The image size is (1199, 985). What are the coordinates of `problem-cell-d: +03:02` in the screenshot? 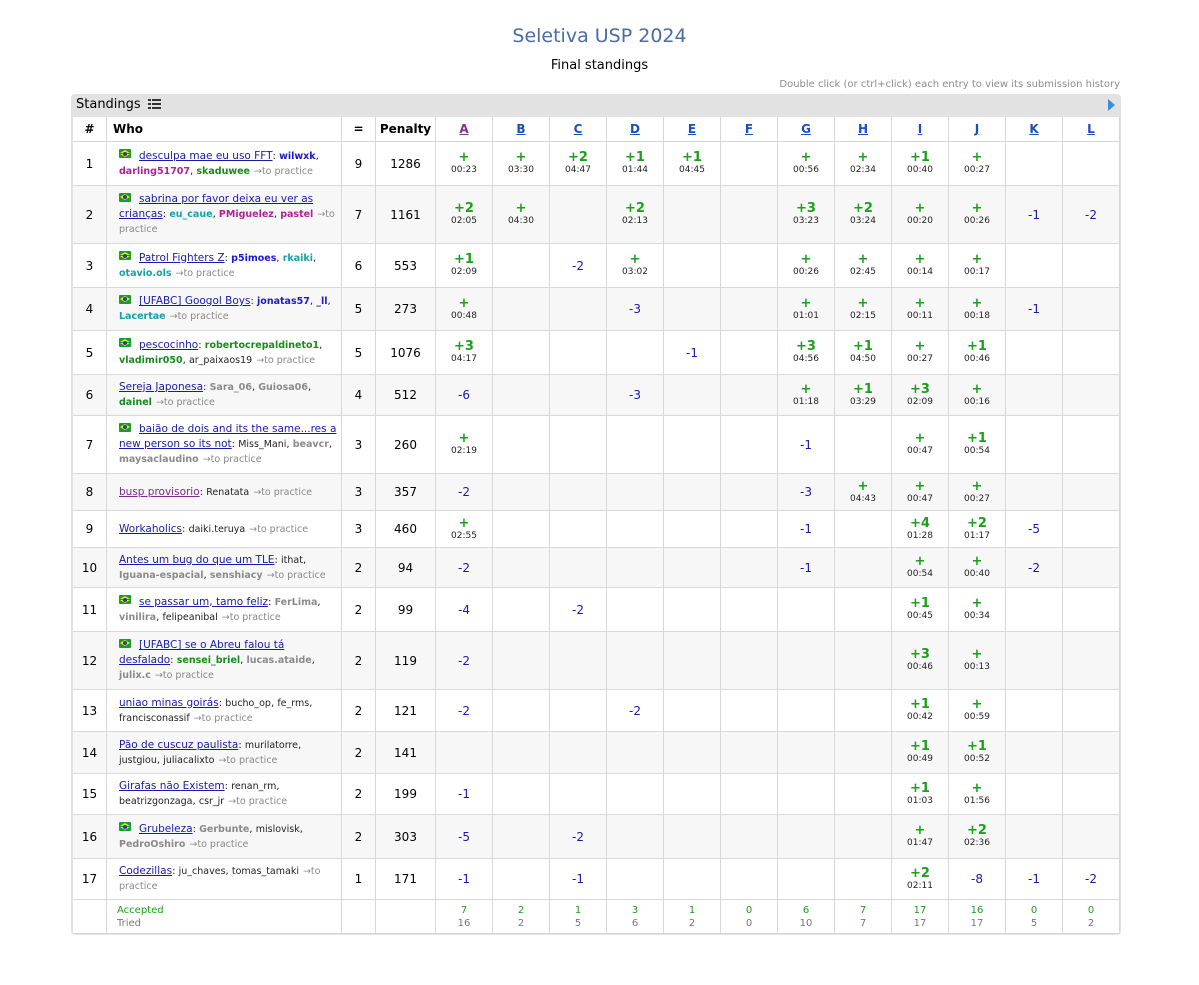 It's located at (635, 266).